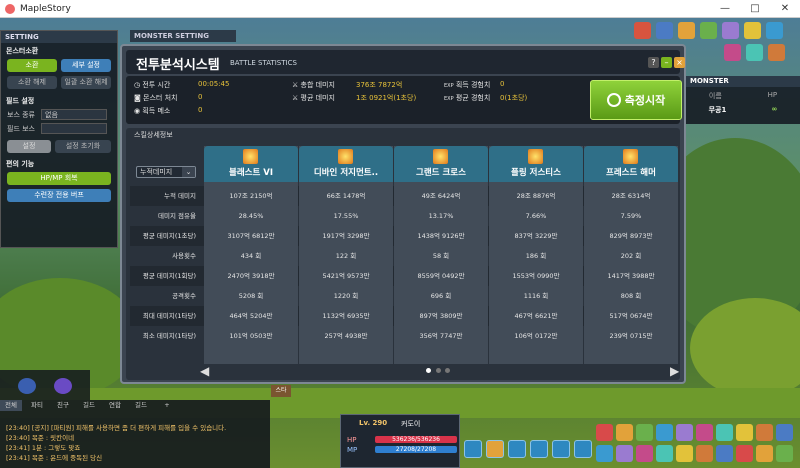 The height and width of the screenshot is (468, 800). I want to click on skill-header: 블래스트 VI, so click(251, 164).